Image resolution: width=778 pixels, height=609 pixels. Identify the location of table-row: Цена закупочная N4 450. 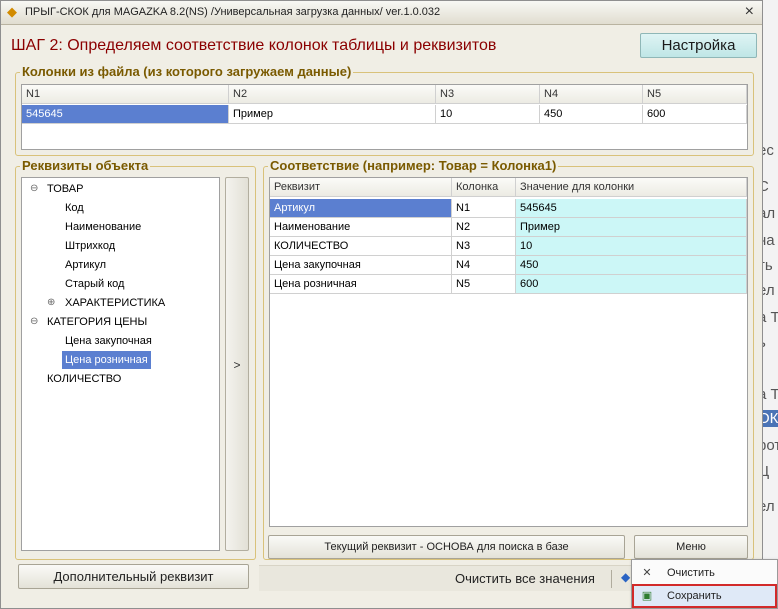
(508, 265).